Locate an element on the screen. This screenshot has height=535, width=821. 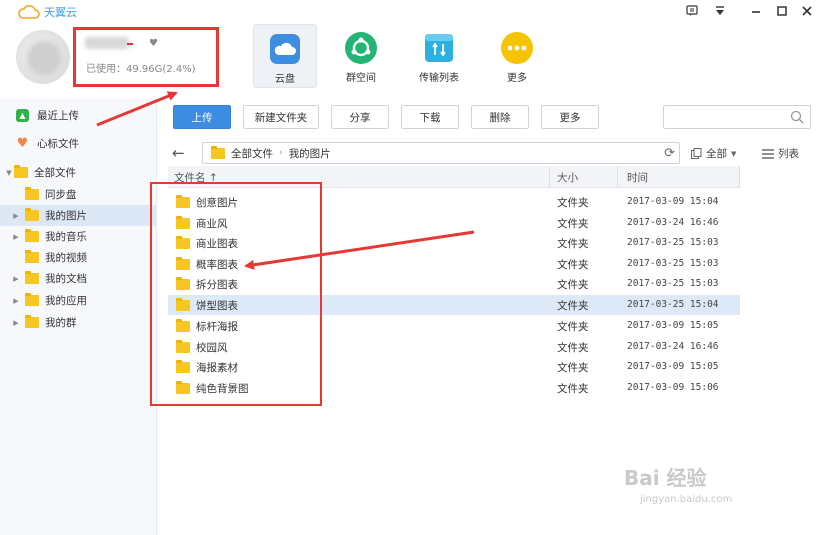
watermark-logo: Bai 经验 is located at coordinates (665, 478).